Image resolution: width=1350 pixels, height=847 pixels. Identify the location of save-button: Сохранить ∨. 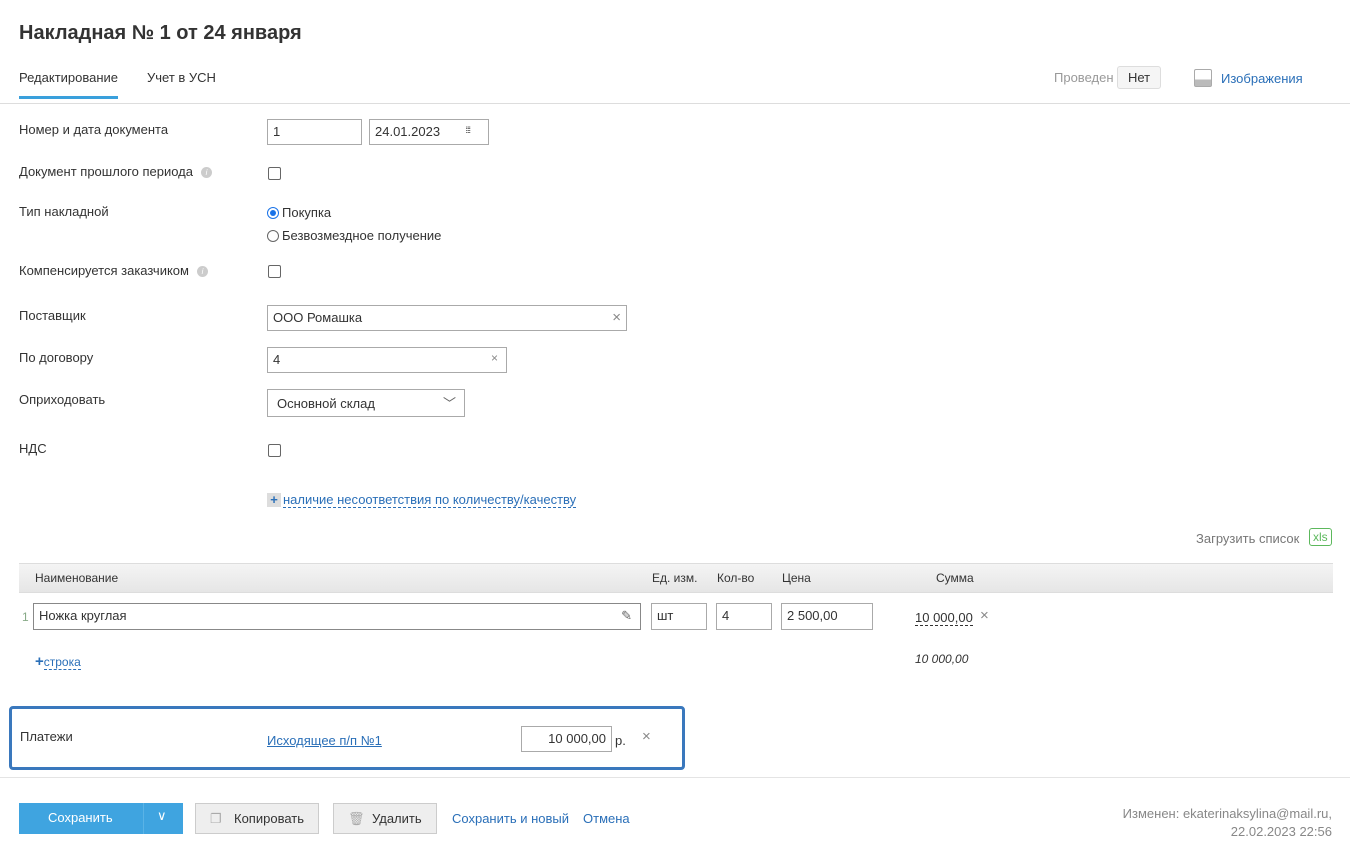
(101, 818).